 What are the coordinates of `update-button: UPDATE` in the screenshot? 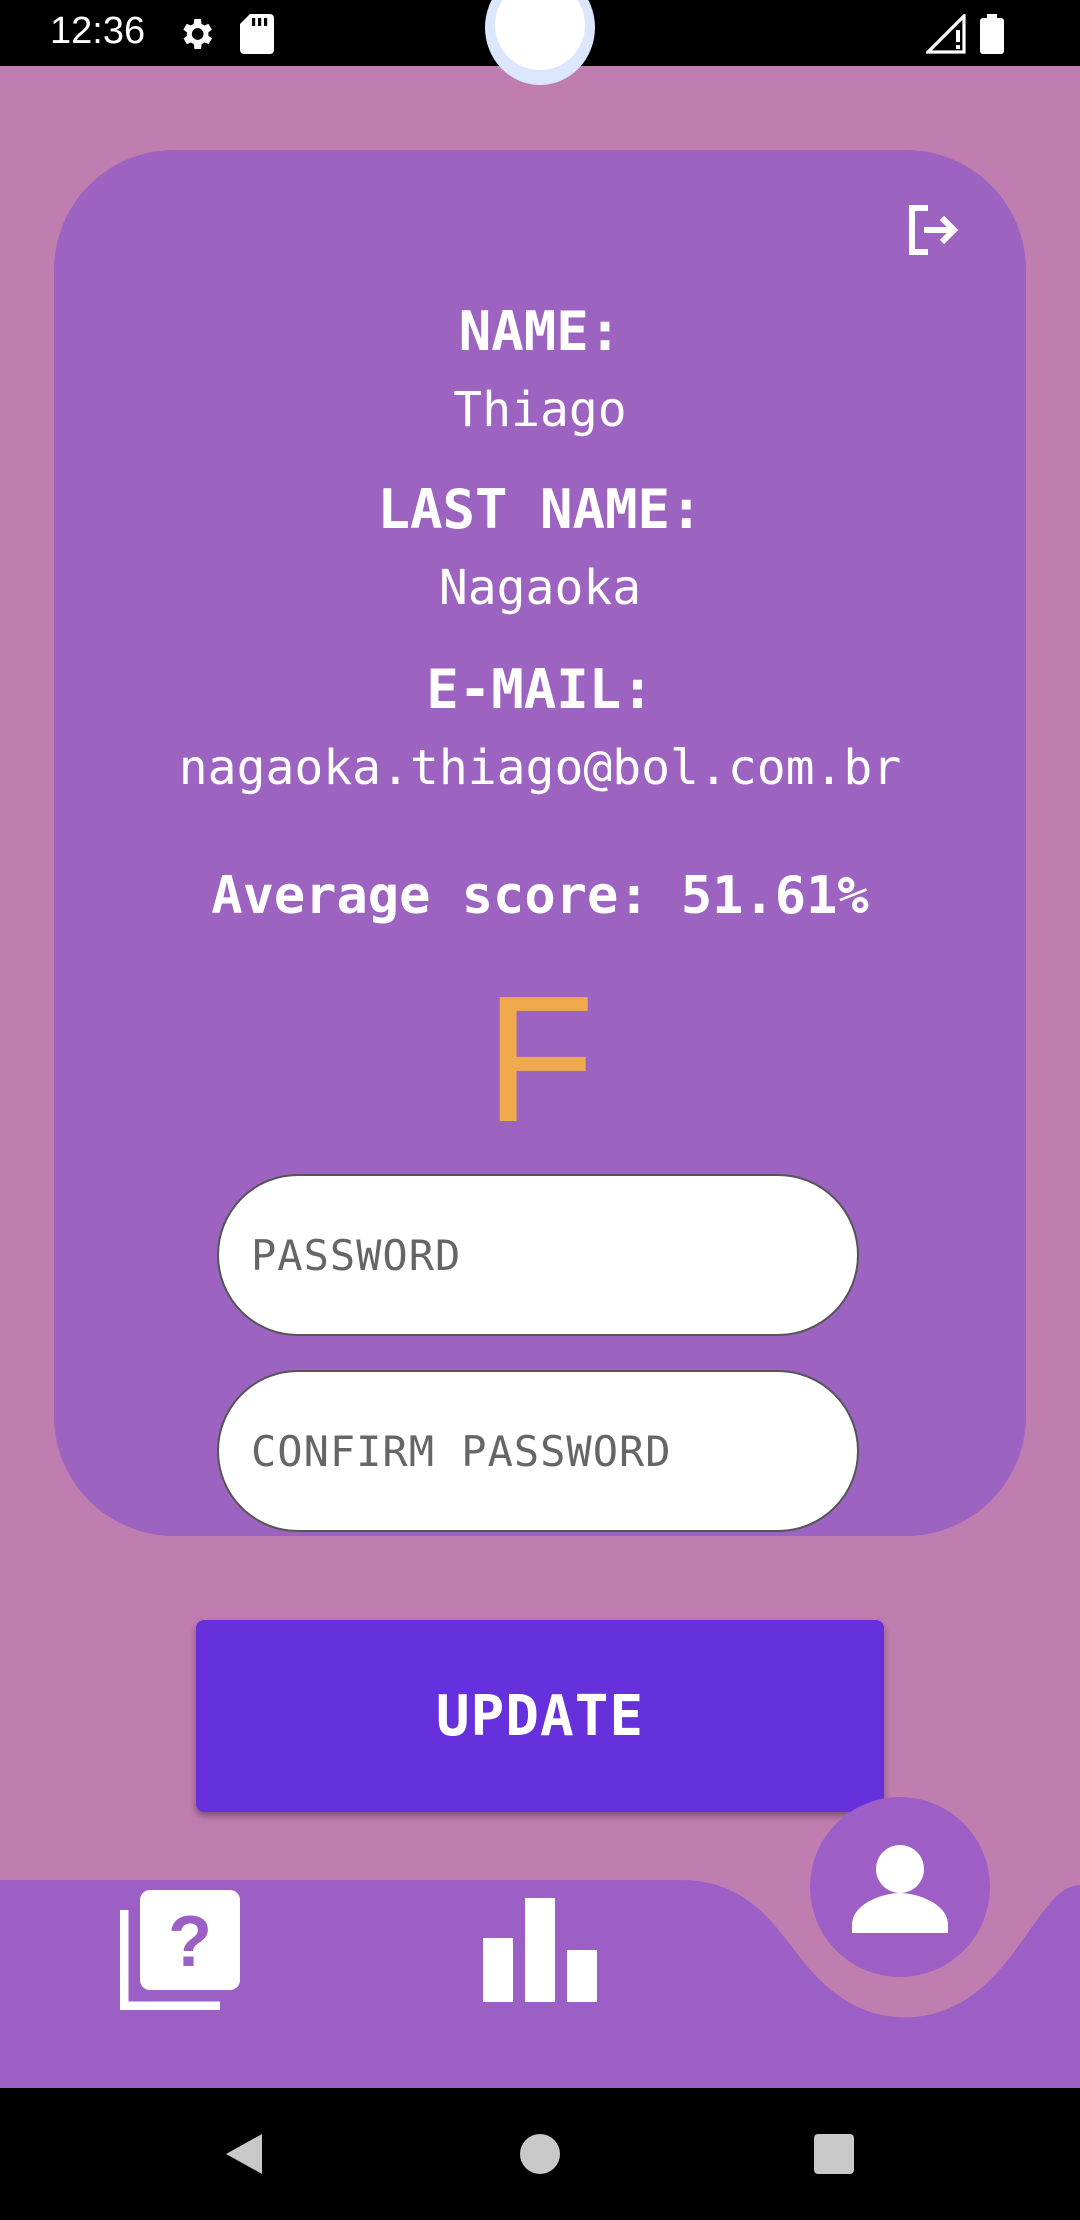 It's located at (540, 1716).